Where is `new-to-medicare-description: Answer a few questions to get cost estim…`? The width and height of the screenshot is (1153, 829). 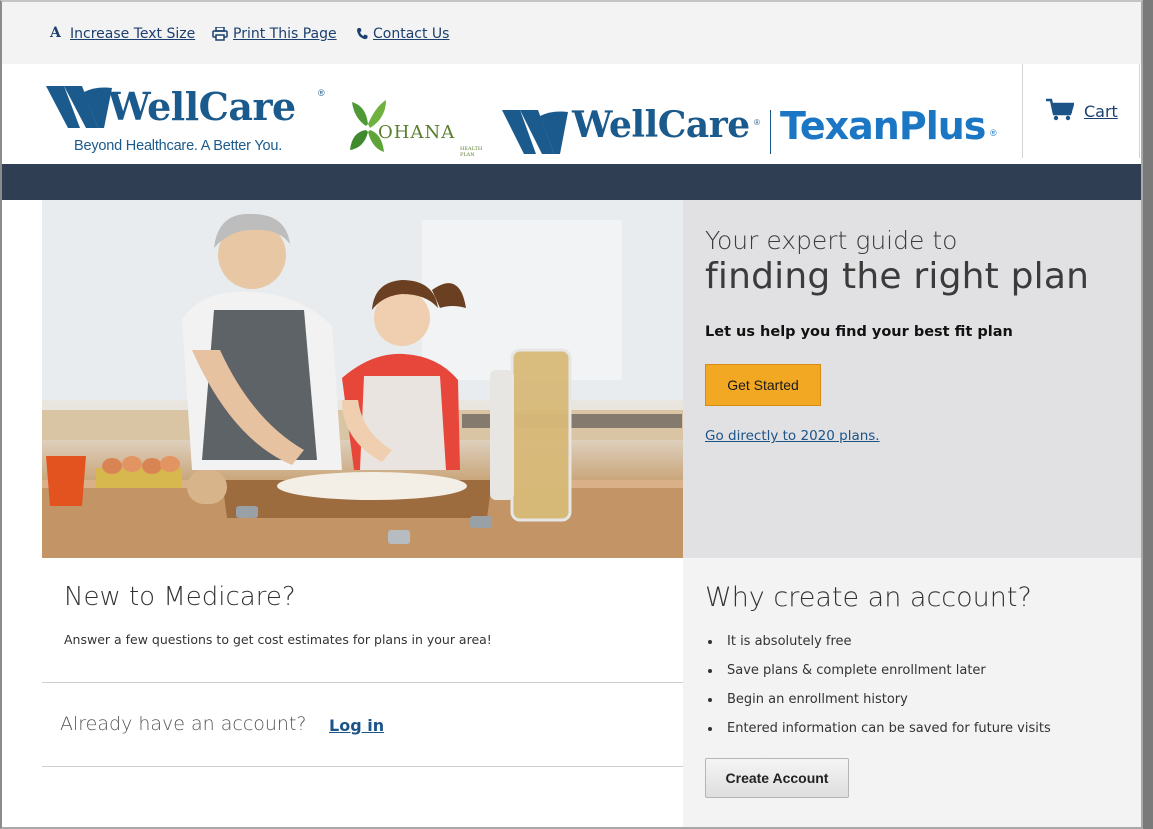 new-to-medicare-description: Answer a few questions to get cost estim… is located at coordinates (278, 639).